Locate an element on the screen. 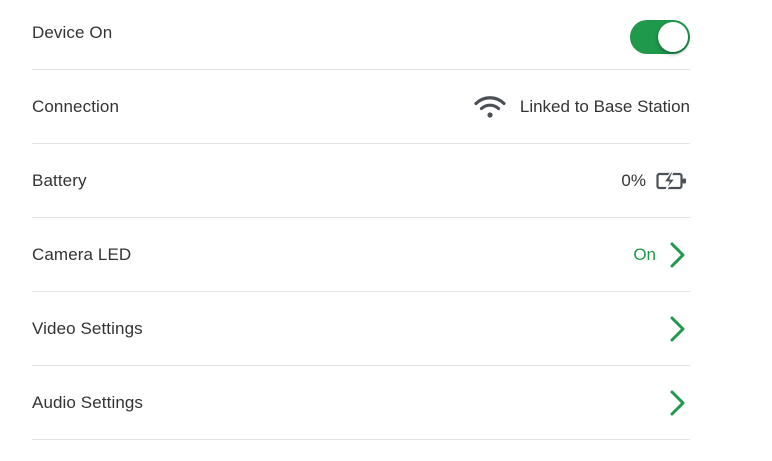 Image resolution: width=772 pixels, height=461 pixels. wifi-icon is located at coordinates (490, 107).